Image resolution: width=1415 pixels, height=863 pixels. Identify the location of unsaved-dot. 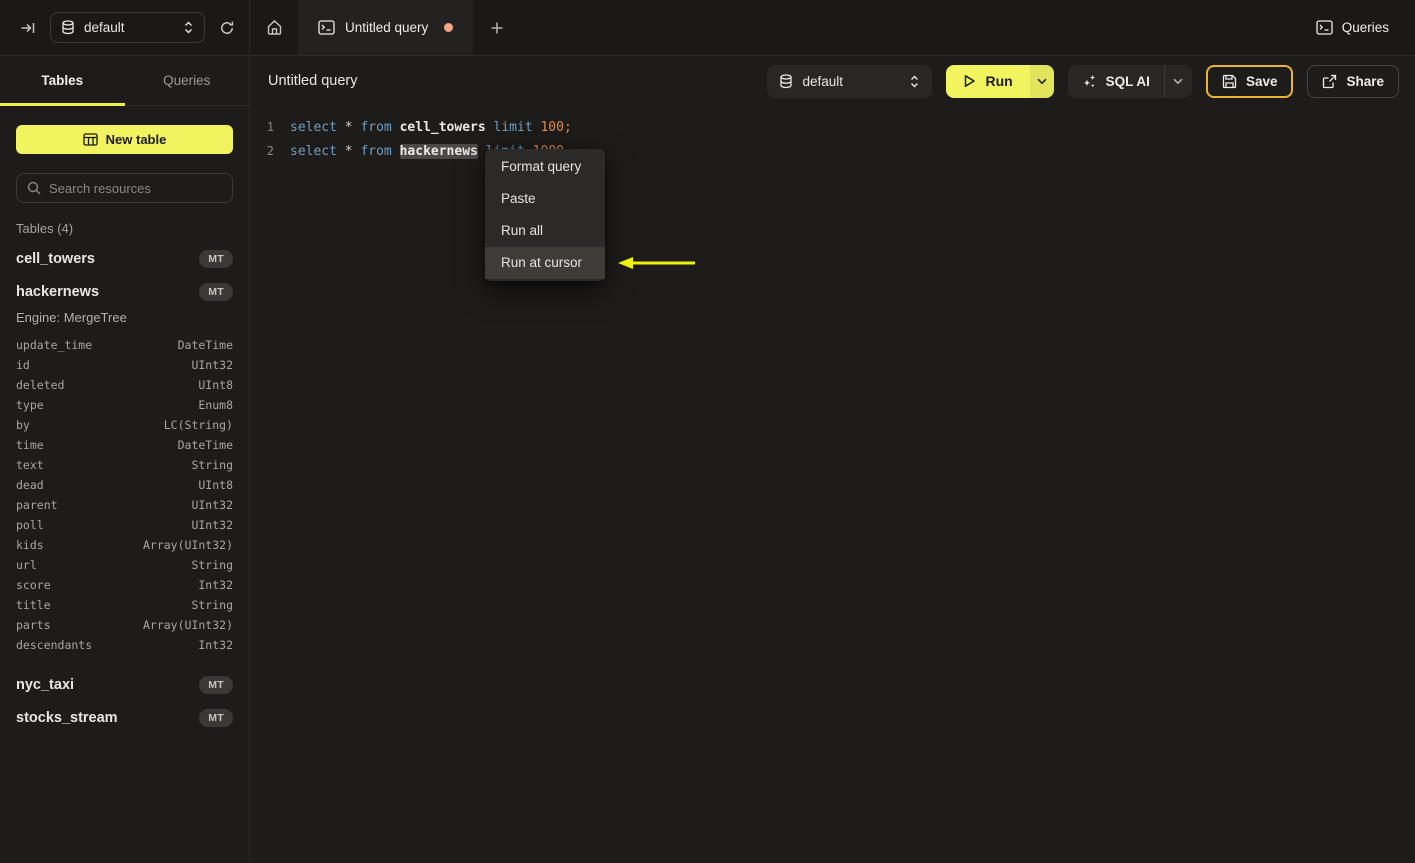
(449, 27).